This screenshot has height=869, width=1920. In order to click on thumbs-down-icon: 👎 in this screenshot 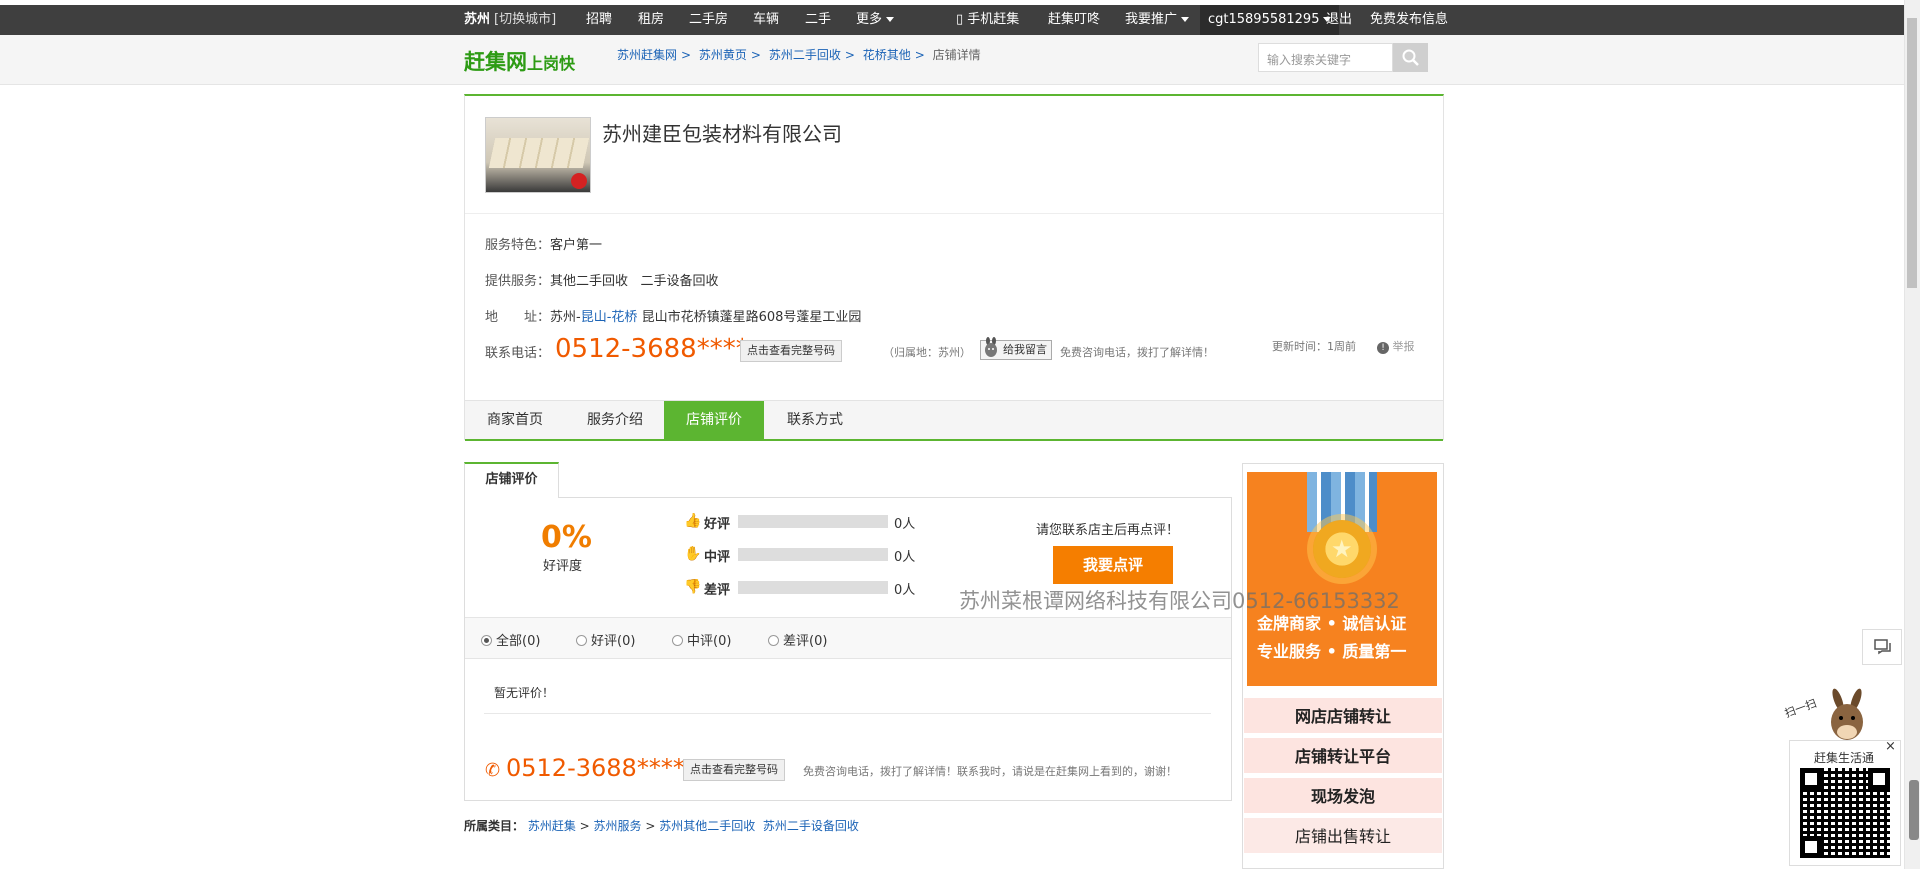, I will do `click(693, 587)`.